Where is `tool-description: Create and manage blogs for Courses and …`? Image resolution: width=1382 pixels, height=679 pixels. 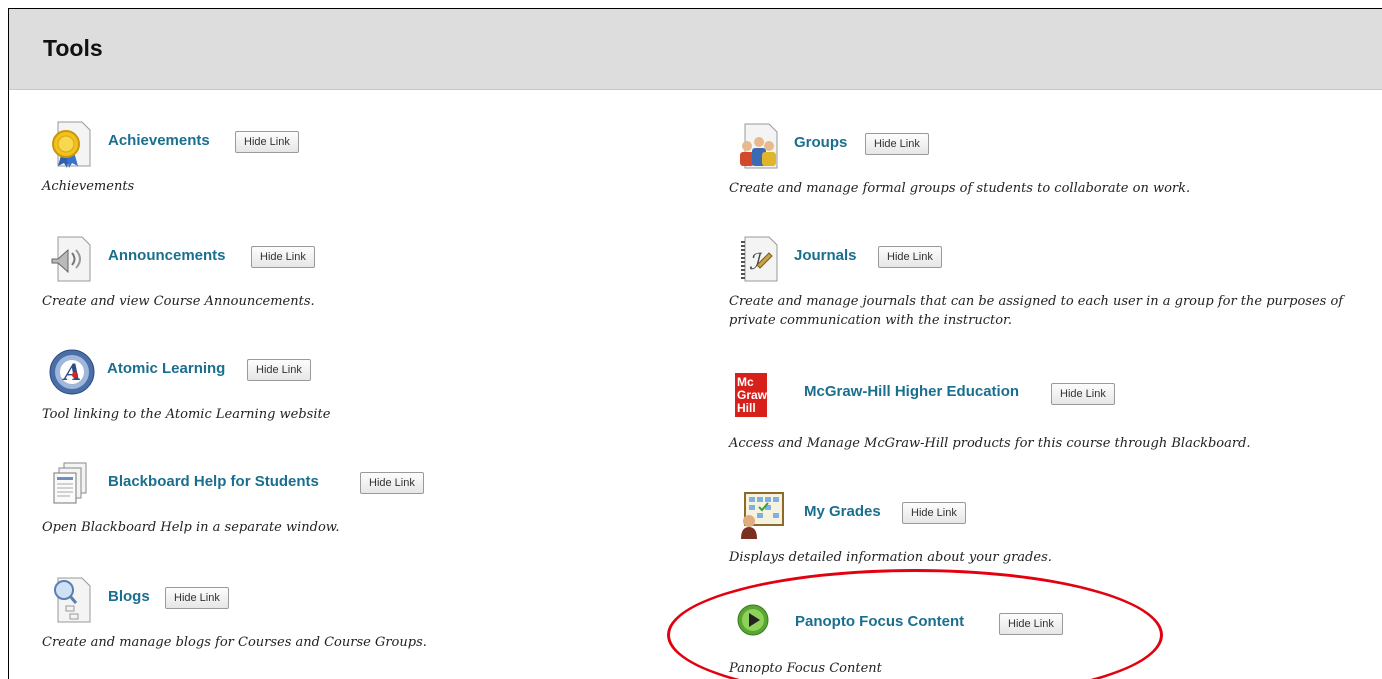 tool-description: Create and manage blogs for Courses and … is located at coordinates (234, 642).